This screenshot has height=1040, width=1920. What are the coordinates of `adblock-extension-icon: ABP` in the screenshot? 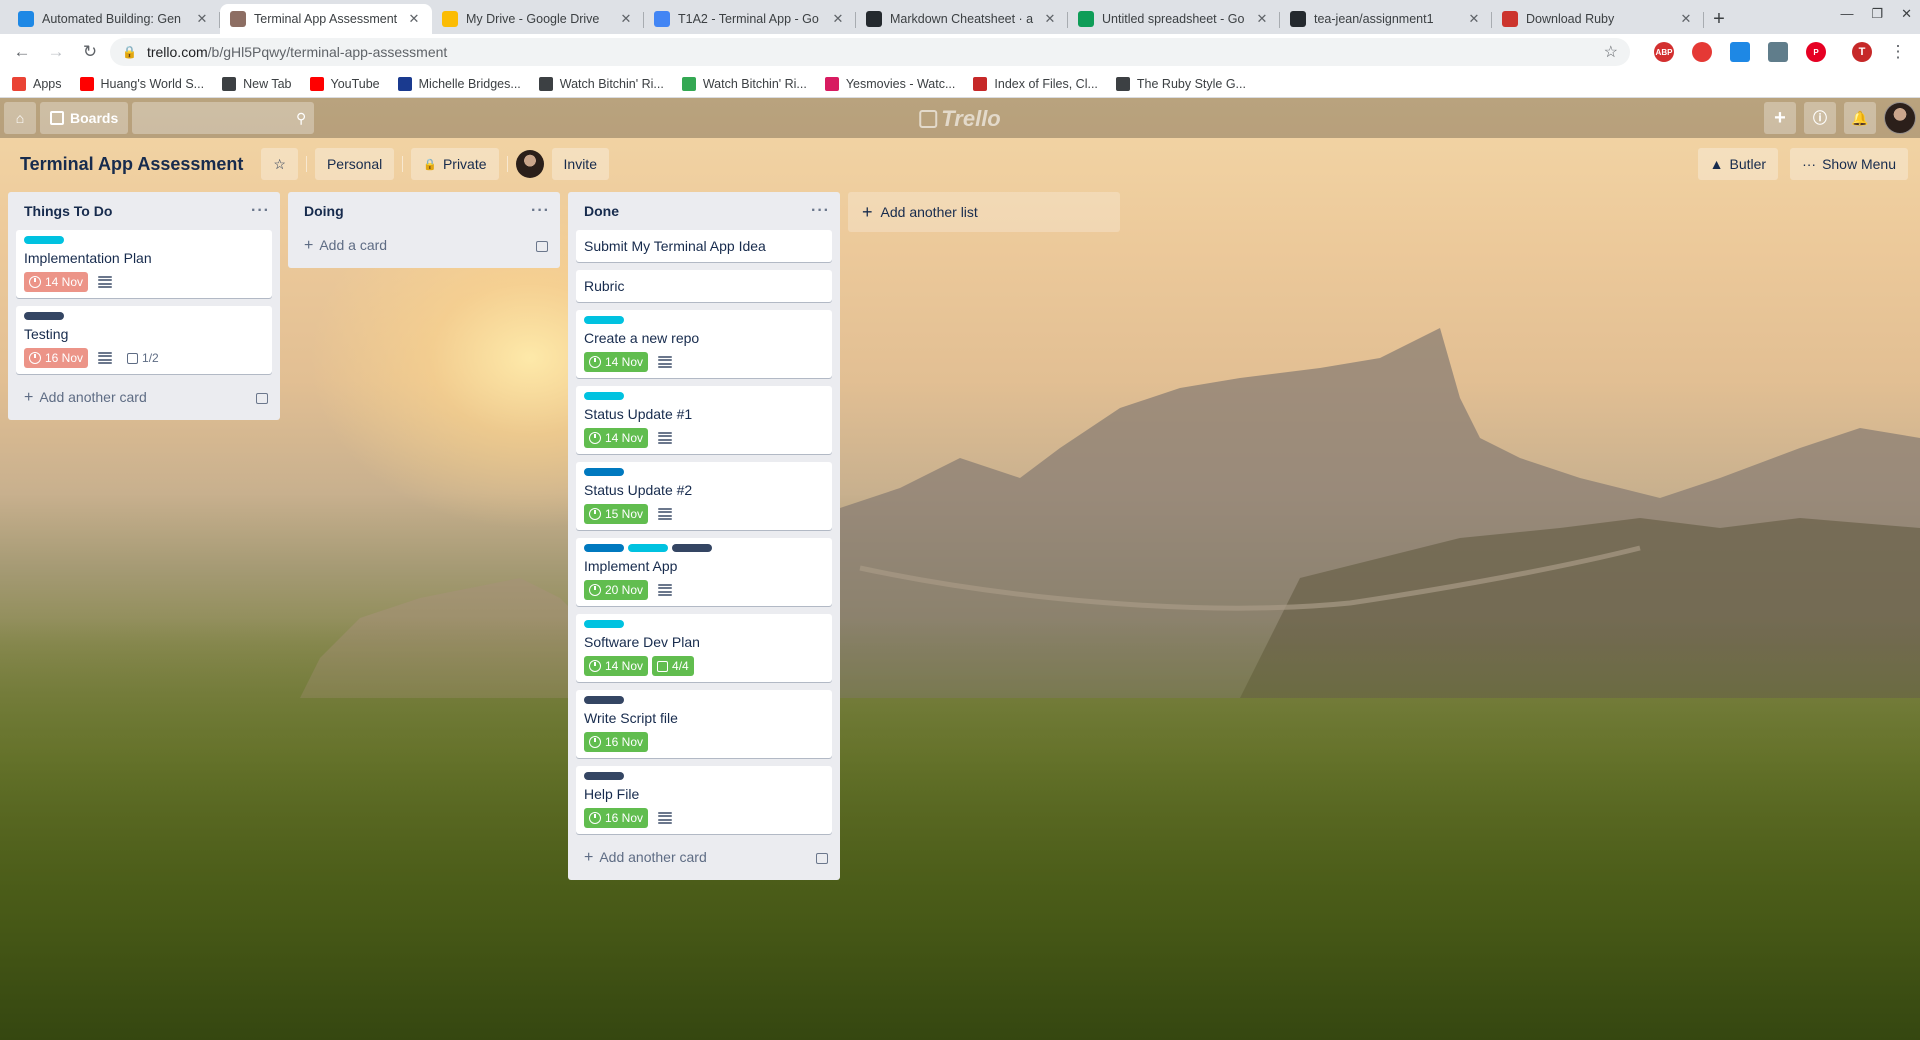 It's located at (1664, 52).